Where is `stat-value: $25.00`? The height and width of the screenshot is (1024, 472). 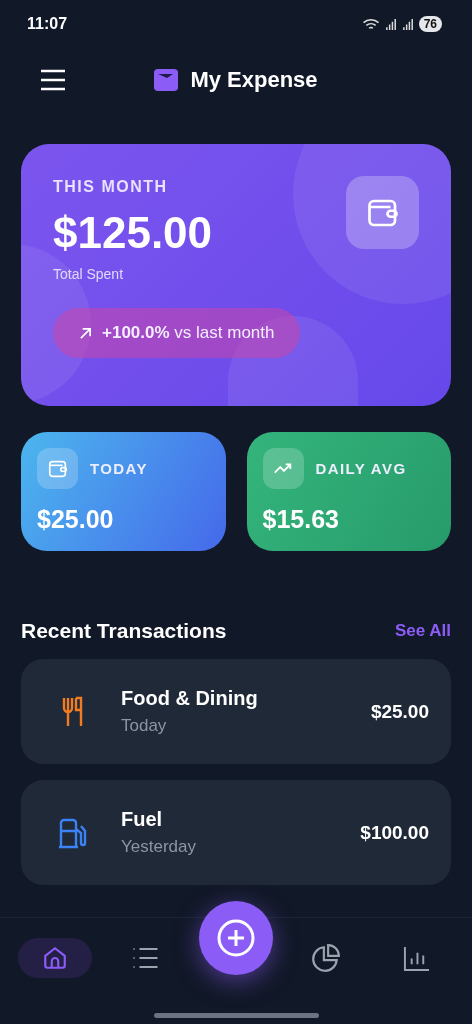 stat-value: $25.00 is located at coordinates (76, 519).